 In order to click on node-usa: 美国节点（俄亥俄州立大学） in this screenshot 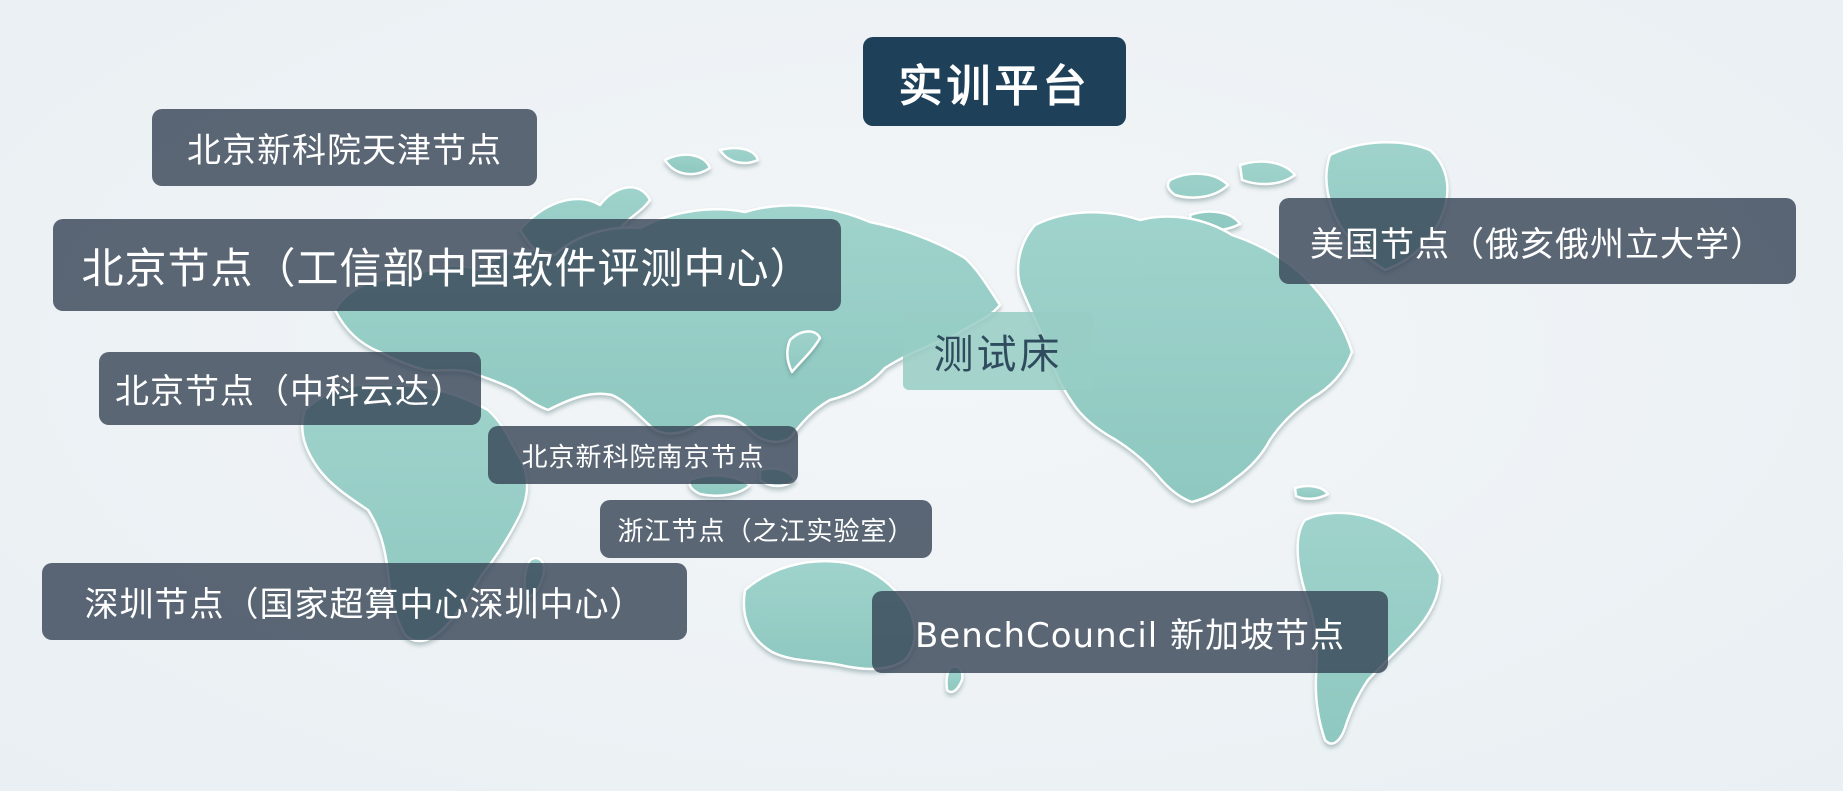, I will do `click(1537, 241)`.